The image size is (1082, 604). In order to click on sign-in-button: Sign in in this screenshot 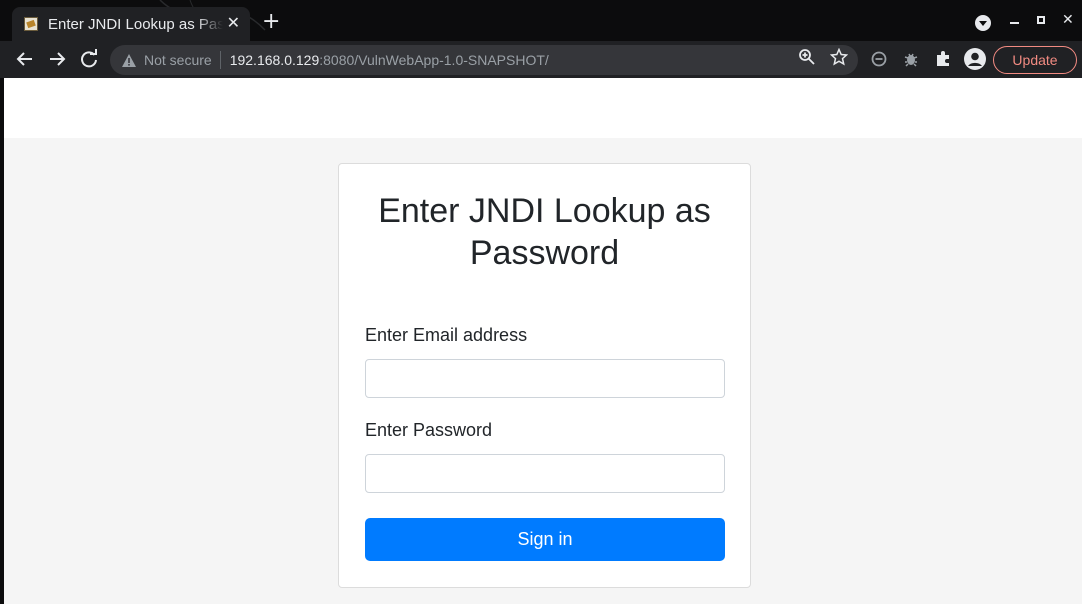, I will do `click(545, 539)`.